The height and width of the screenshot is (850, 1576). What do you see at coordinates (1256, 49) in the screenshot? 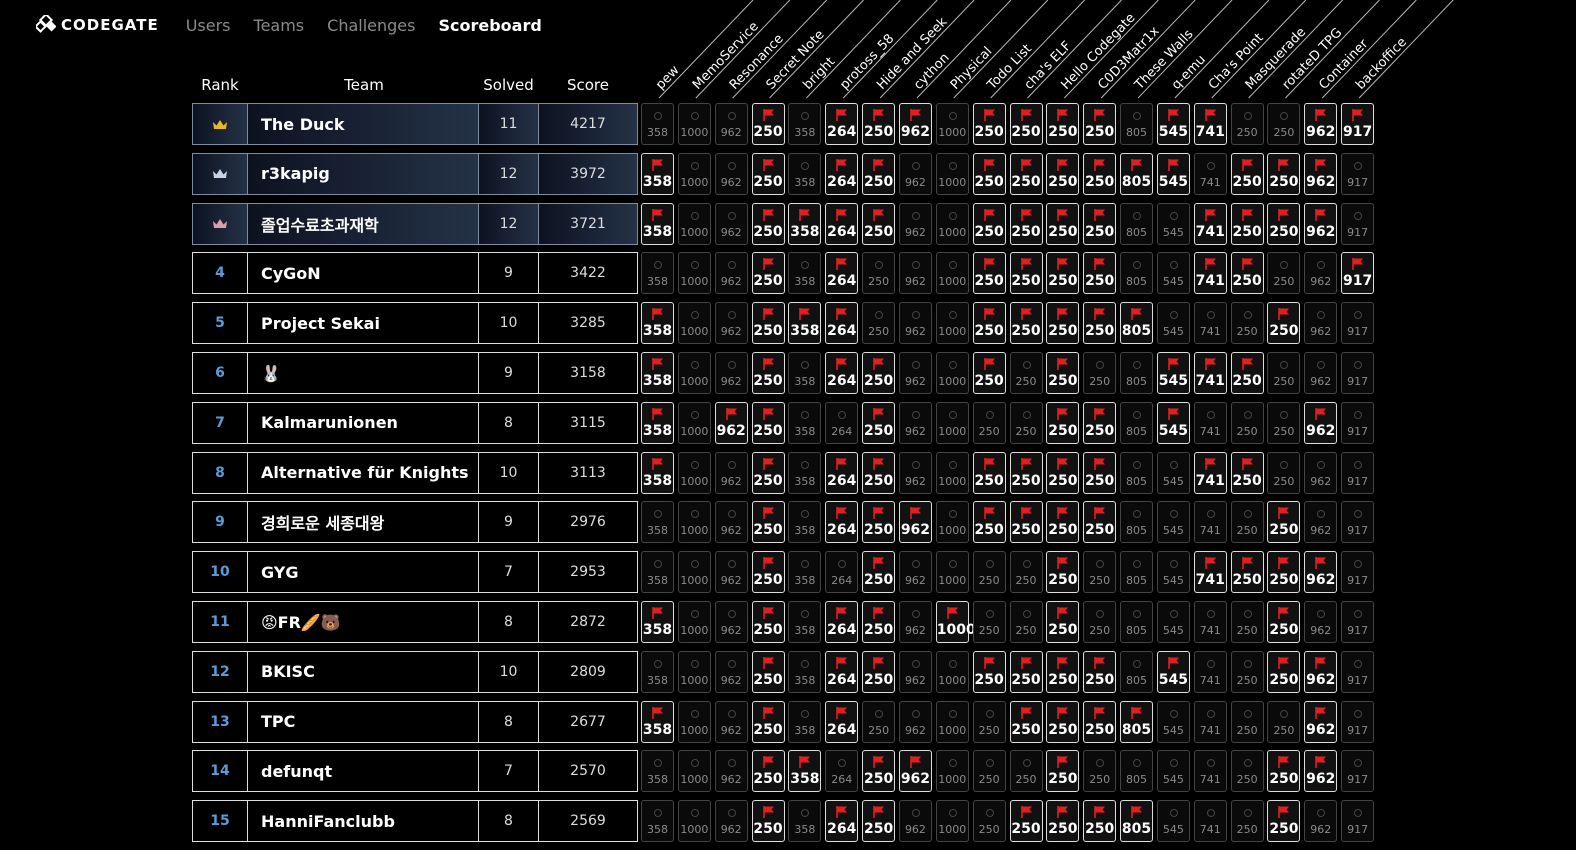
I see `challenge-header-15: Cha's Point` at bounding box center [1256, 49].